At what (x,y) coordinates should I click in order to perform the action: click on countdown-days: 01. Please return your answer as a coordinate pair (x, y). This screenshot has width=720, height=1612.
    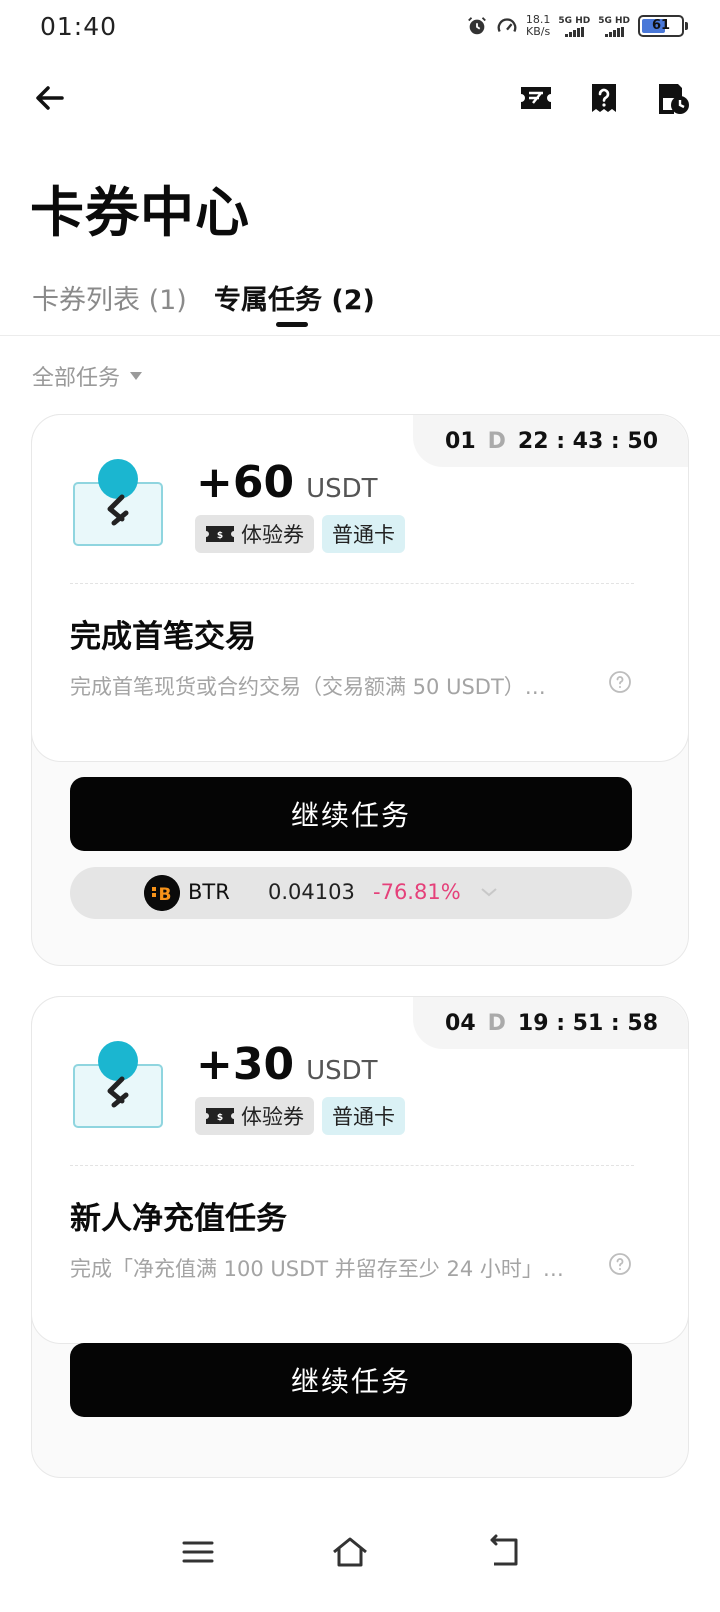
    Looking at the image, I should click on (460, 441).